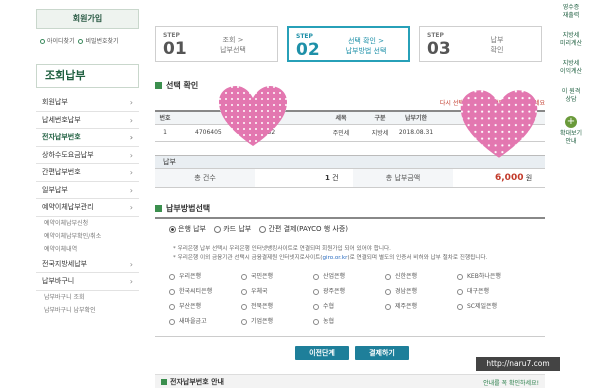 This screenshot has width=600, height=391. I want to click on sidebar-subitem: 예약이체납부신청, so click(87, 223).